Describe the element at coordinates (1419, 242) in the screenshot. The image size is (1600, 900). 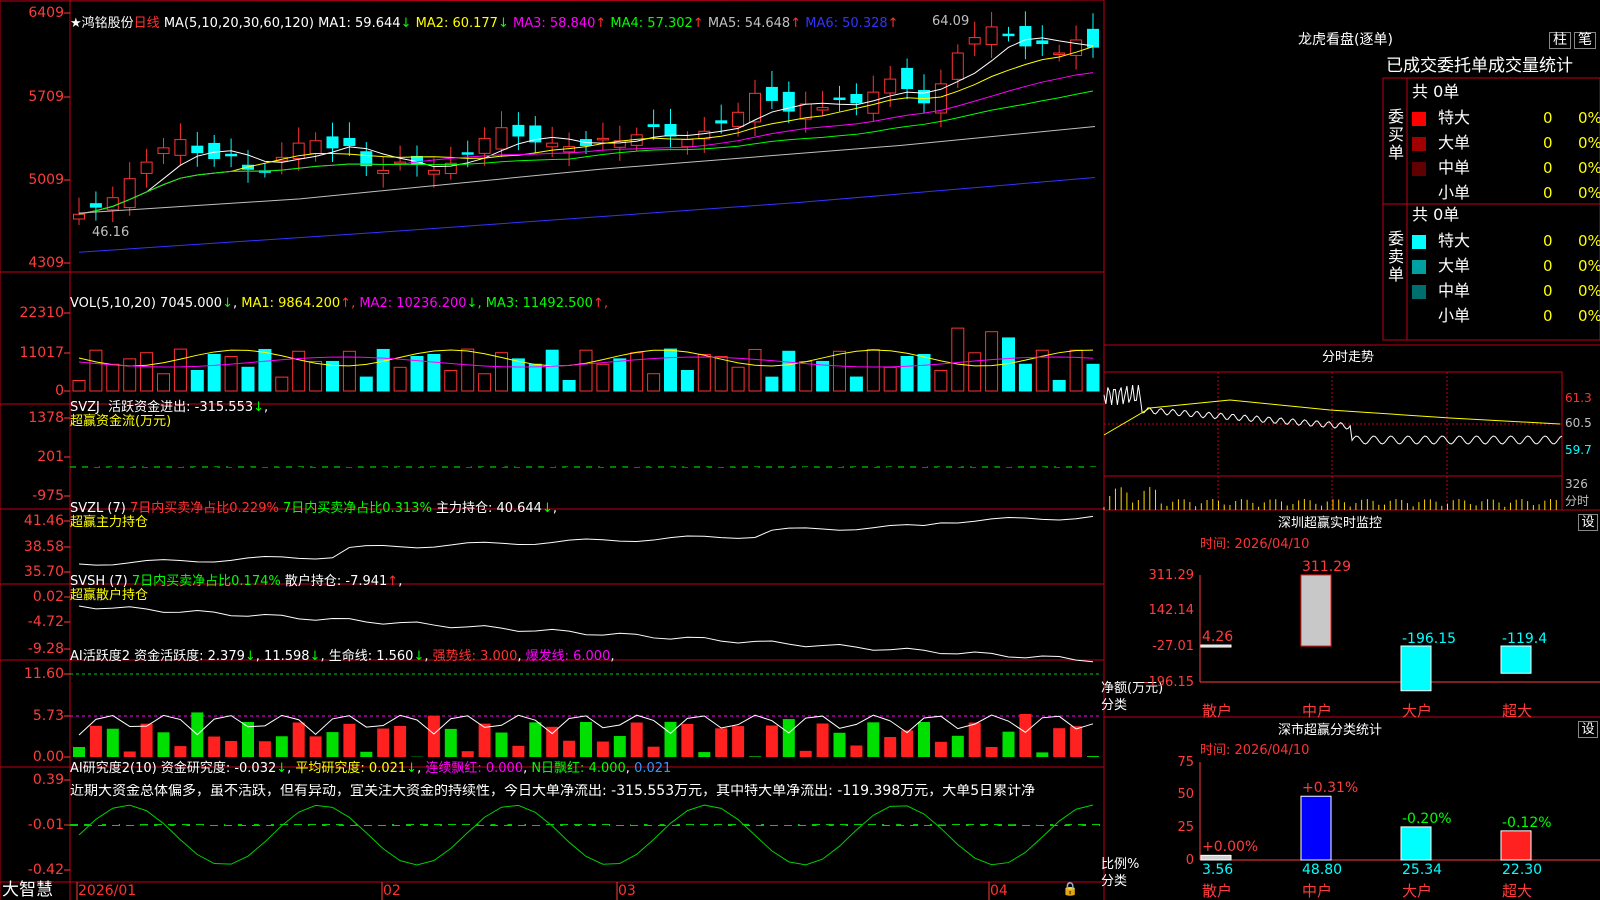
I see `legend-swatch` at that location.